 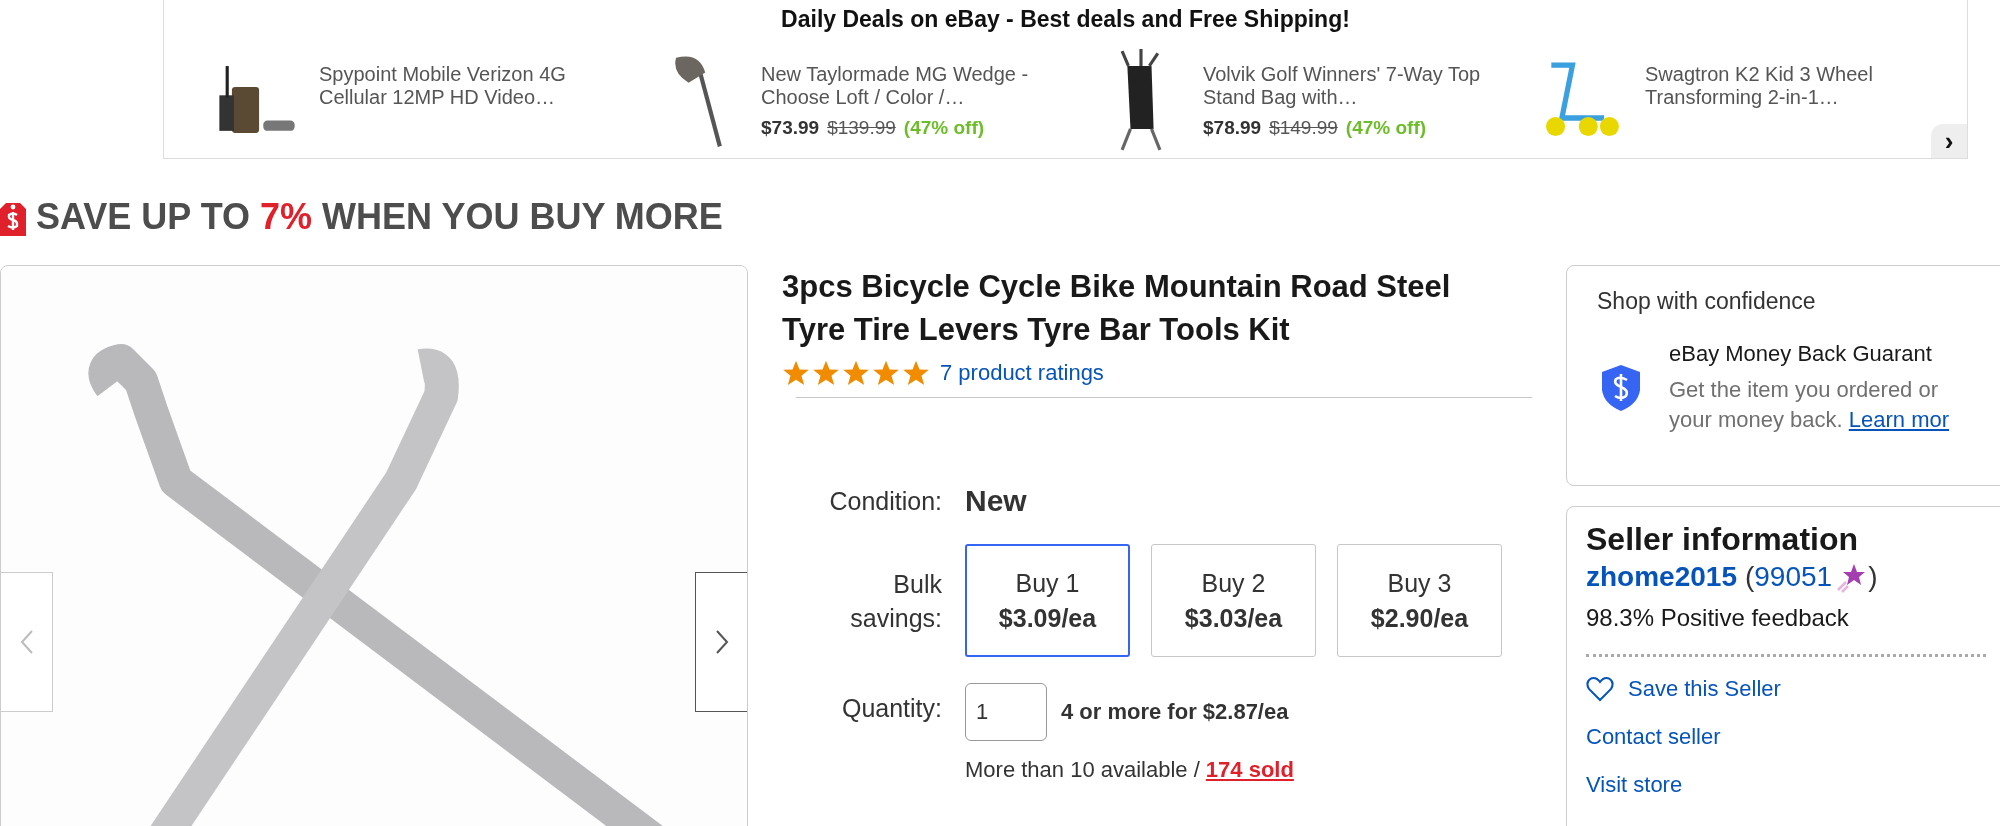 What do you see at coordinates (1793, 737) in the screenshot?
I see `seller-link: Contact seller` at bounding box center [1793, 737].